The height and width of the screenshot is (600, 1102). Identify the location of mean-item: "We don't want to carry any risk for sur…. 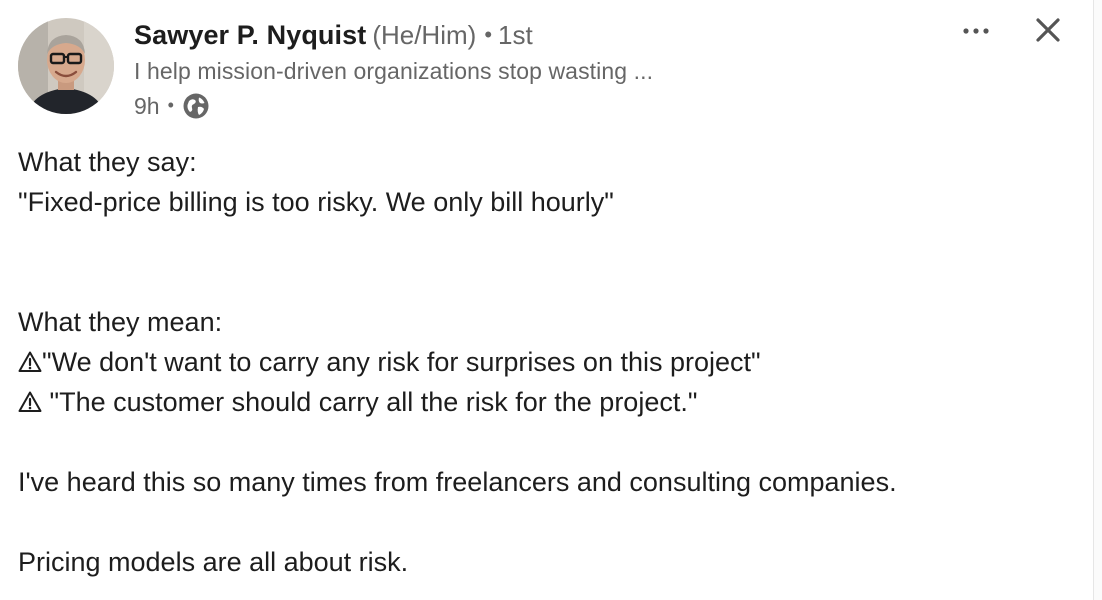
(389, 362).